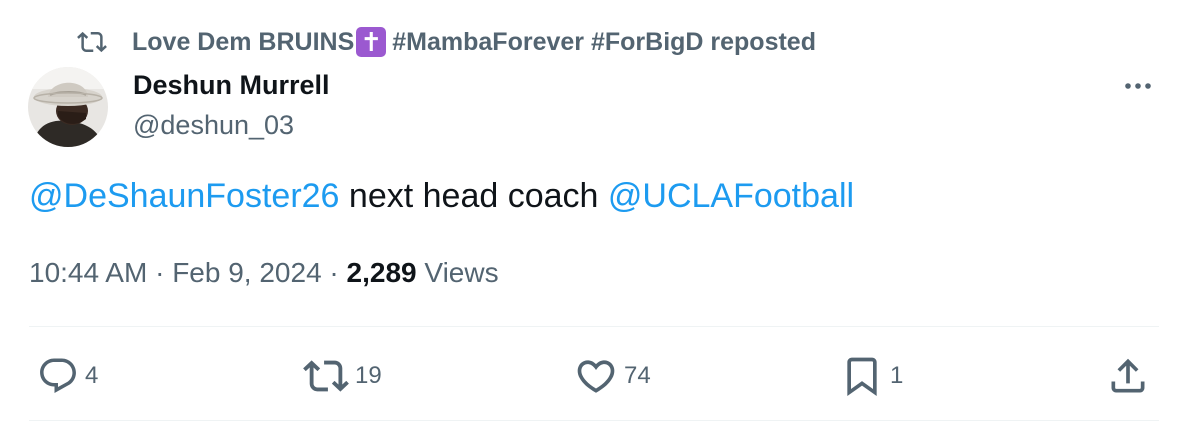  I want to click on repost-button: 19, so click(342, 376).